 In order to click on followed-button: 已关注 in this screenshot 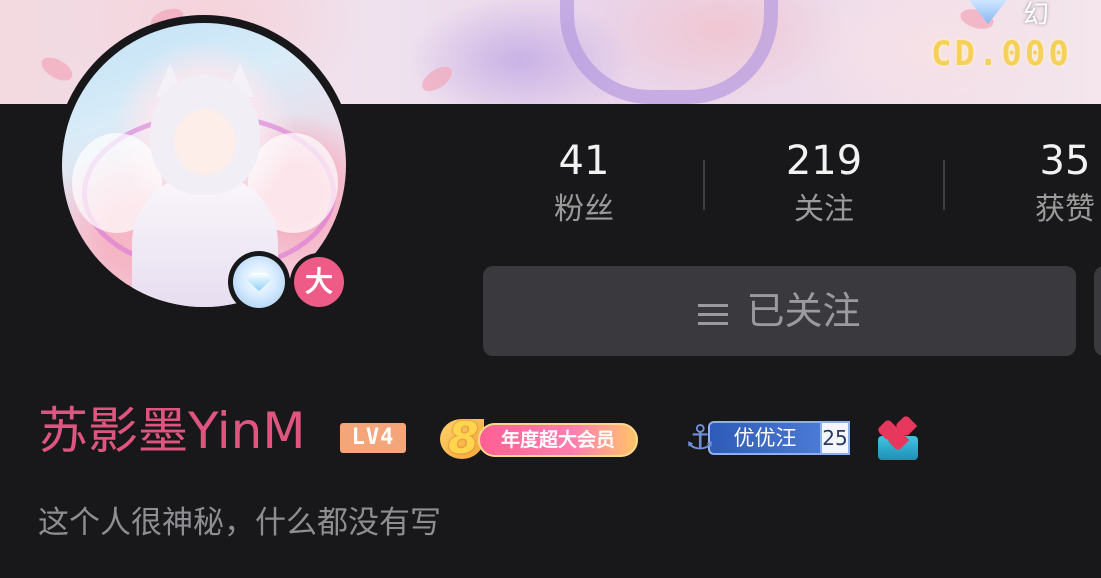, I will do `click(779, 311)`.